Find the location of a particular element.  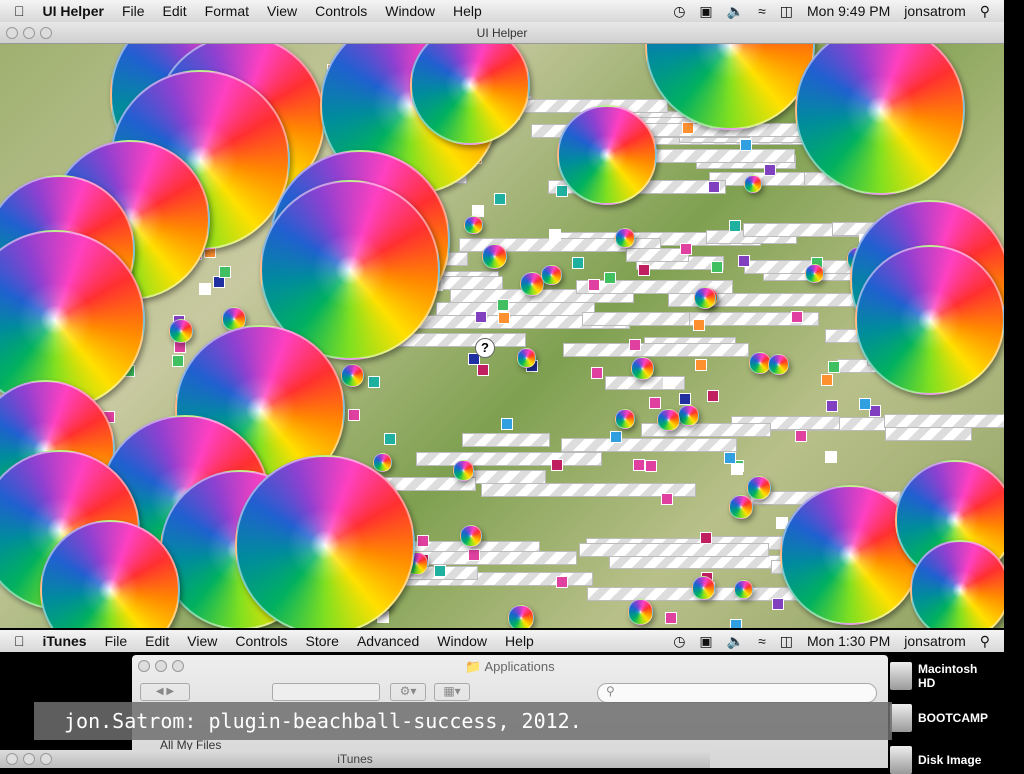

desktop-icon-disk-image: Disk Image is located at coordinates (935, 760).